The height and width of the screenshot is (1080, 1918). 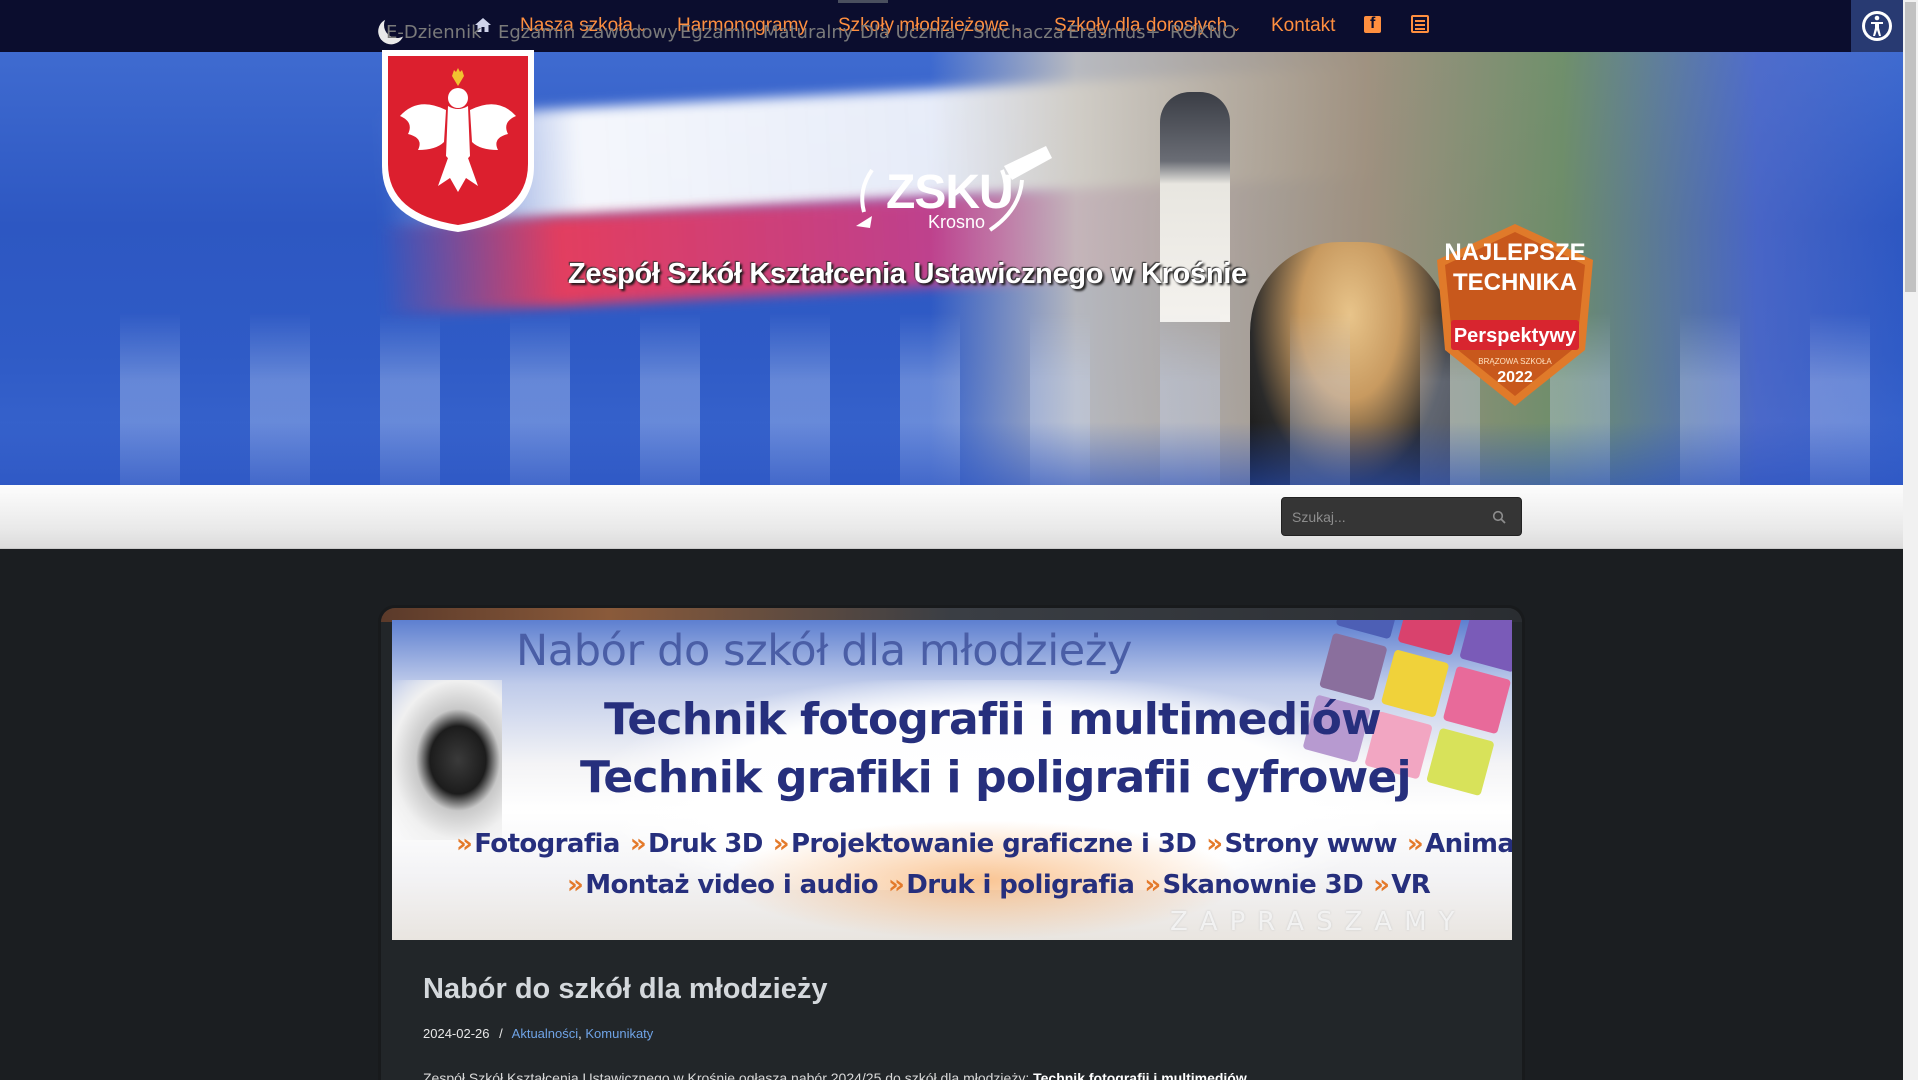 I want to click on badge-line1: NAJLEPSZE, so click(x=1514, y=252).